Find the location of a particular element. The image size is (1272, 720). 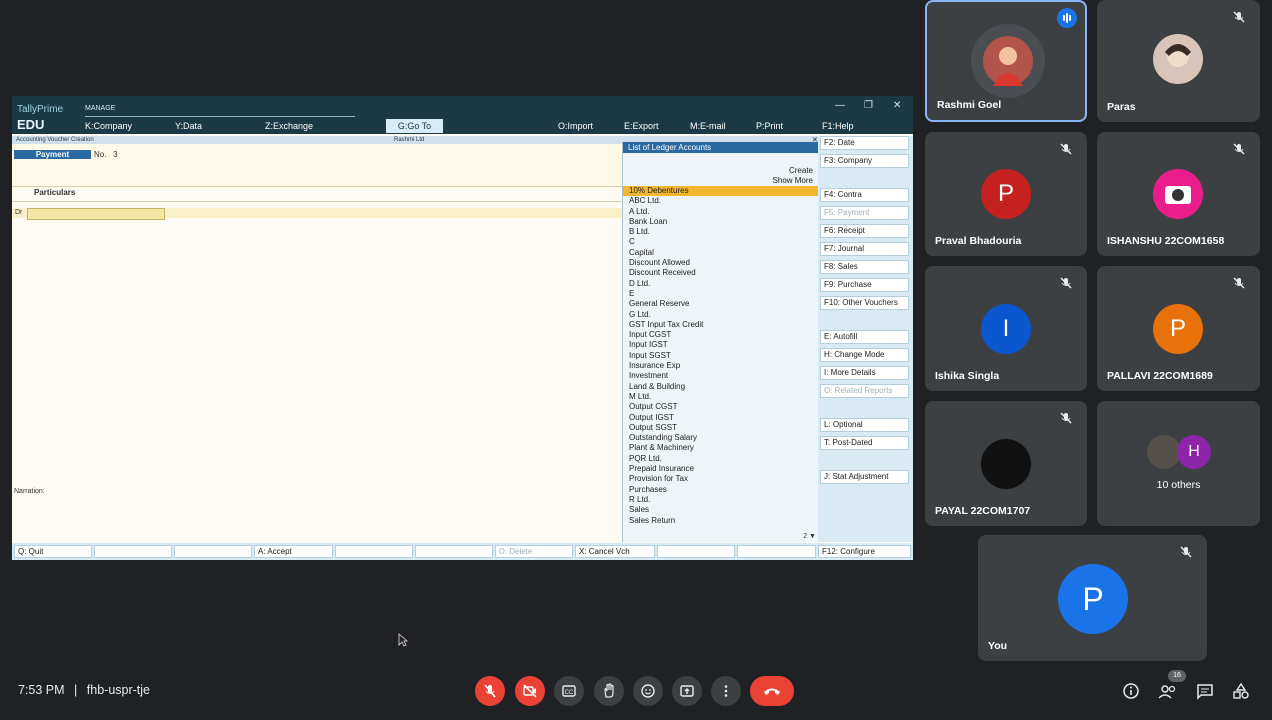

ledger-item: C is located at coordinates (721, 242).